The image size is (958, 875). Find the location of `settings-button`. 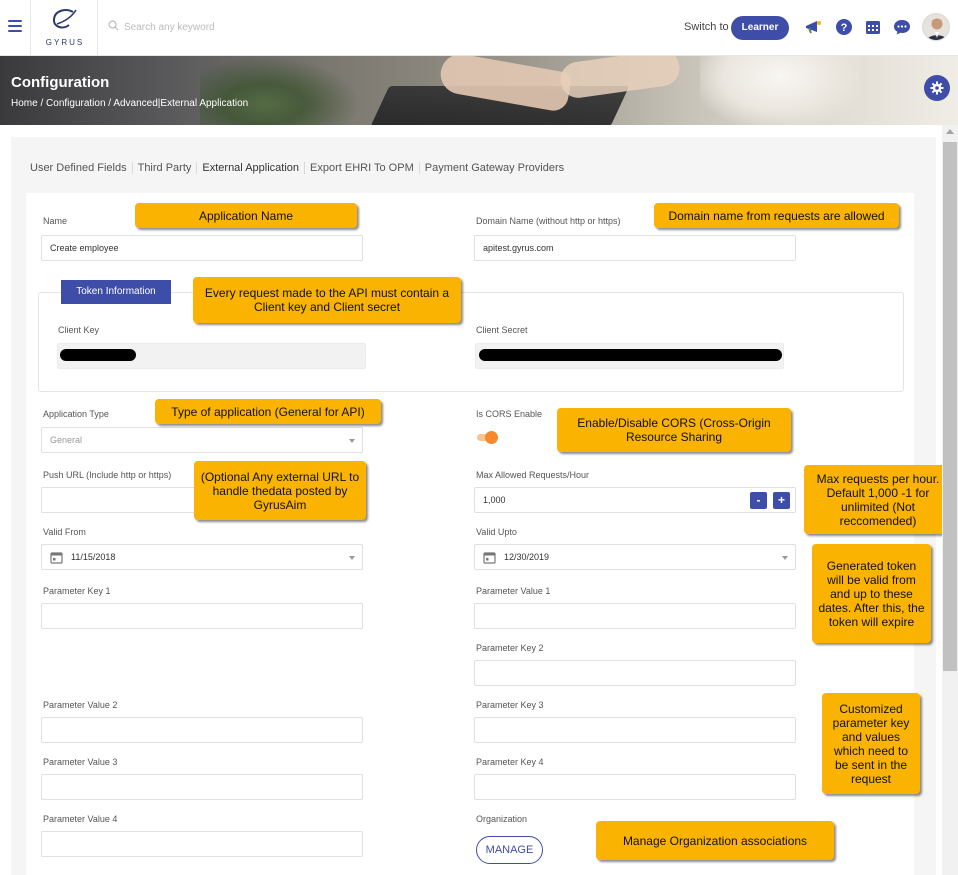

settings-button is located at coordinates (937, 88).